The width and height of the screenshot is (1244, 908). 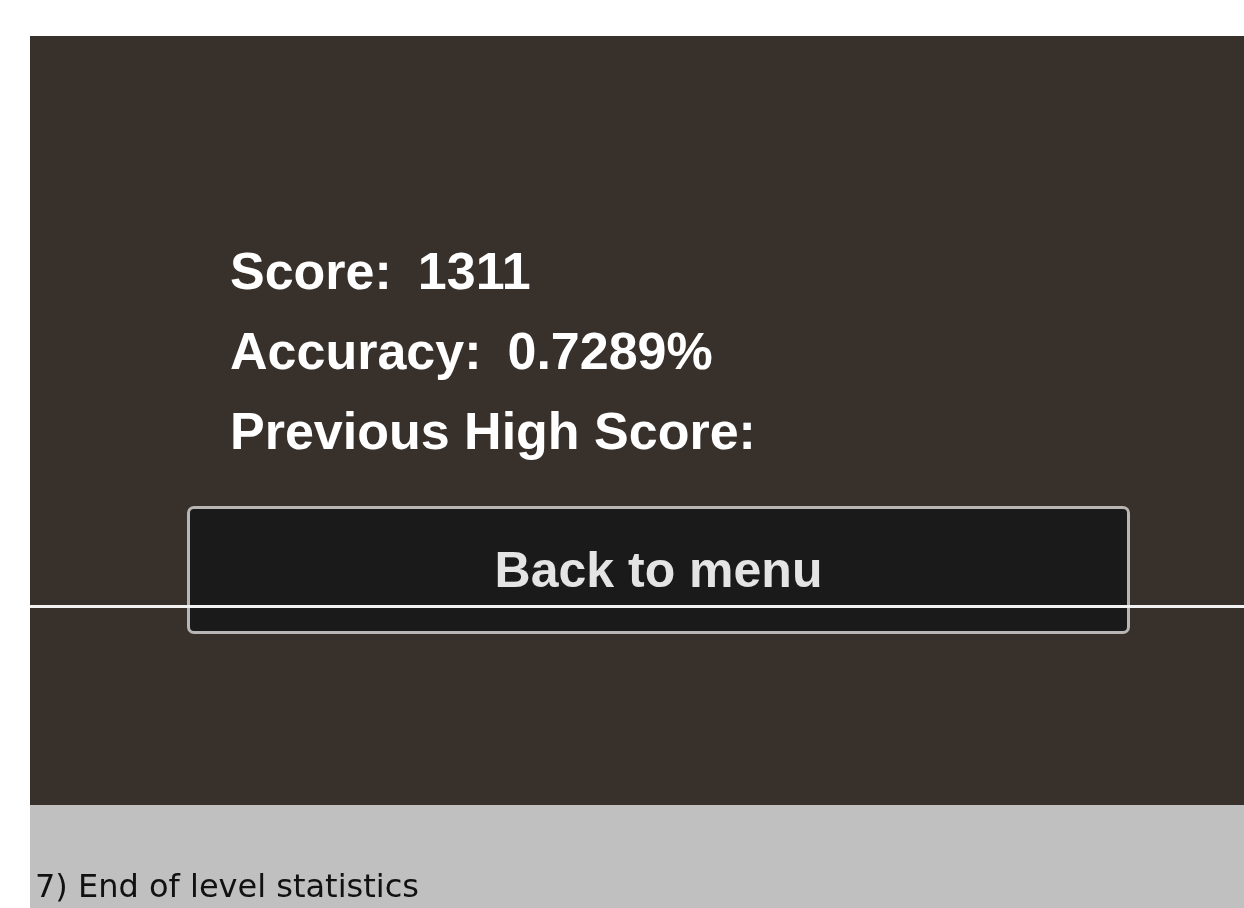 What do you see at coordinates (311, 271) in the screenshot?
I see `stat-label: Score:` at bounding box center [311, 271].